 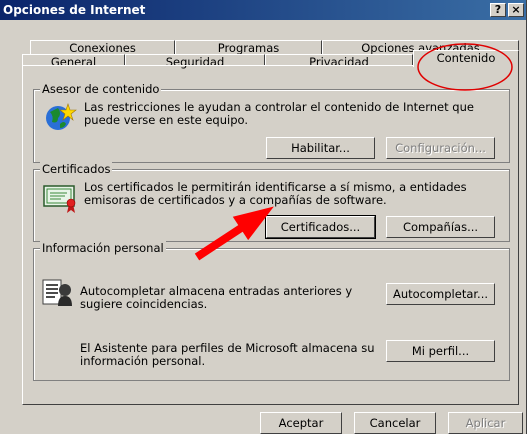 What do you see at coordinates (498, 10) in the screenshot?
I see `help-button: ?` at bounding box center [498, 10].